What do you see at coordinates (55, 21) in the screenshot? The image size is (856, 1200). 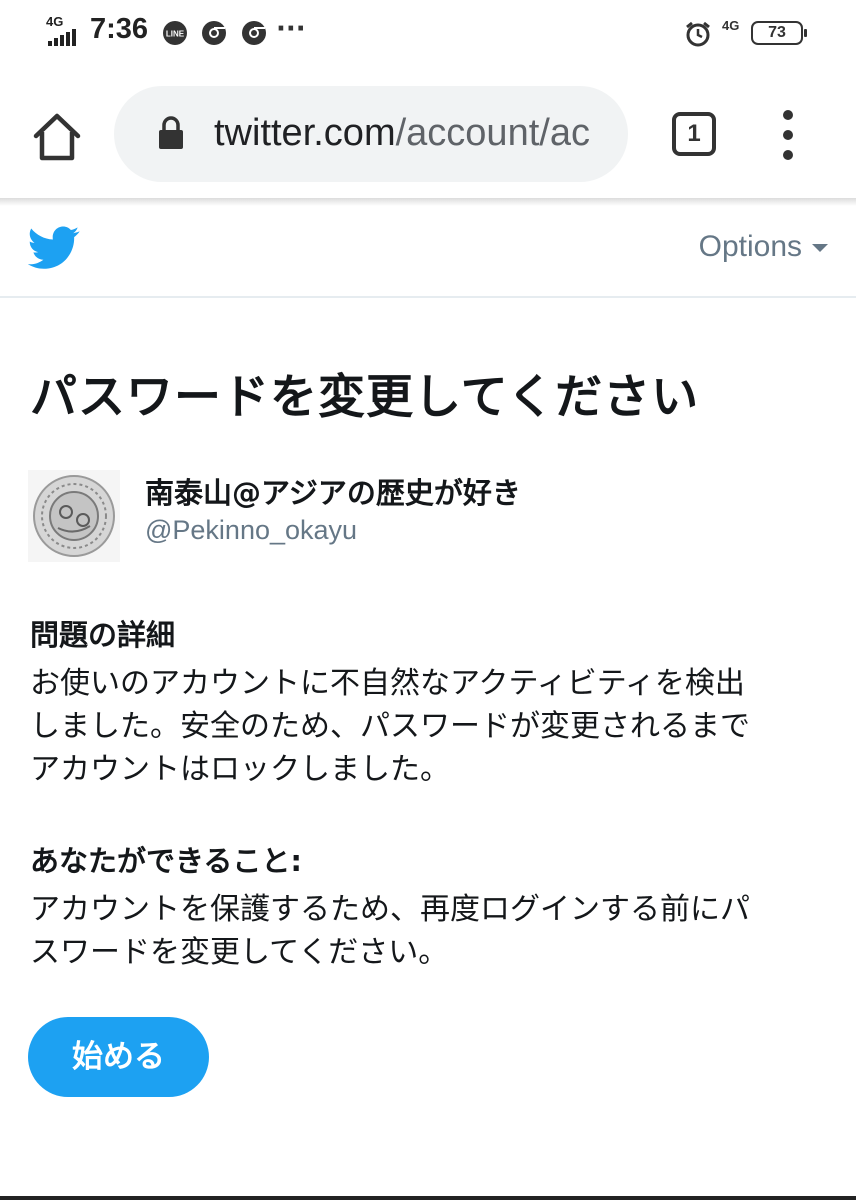 I see `network-type-label: 4G` at bounding box center [55, 21].